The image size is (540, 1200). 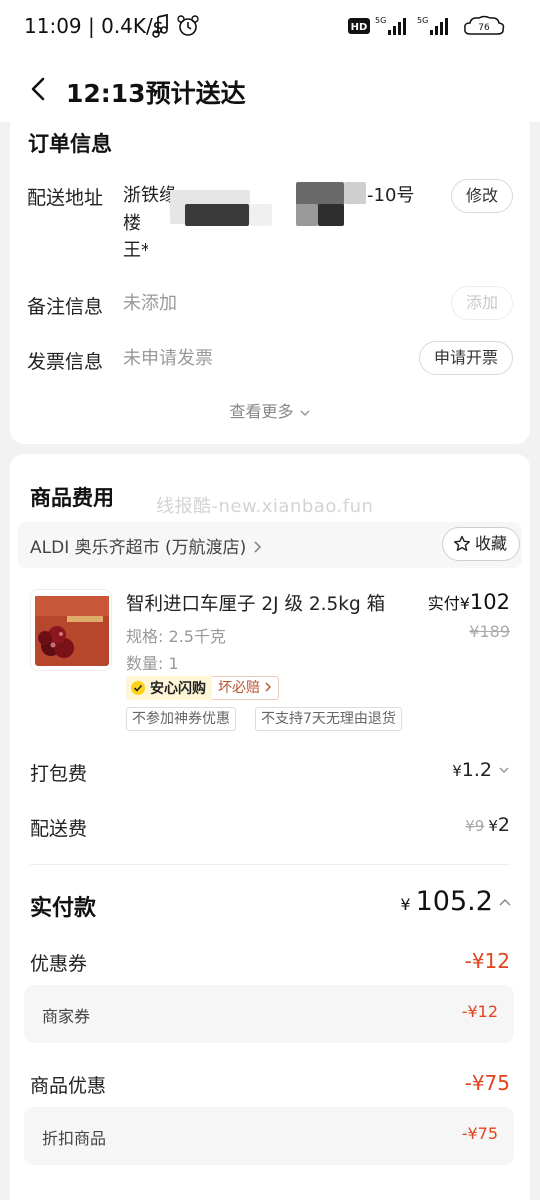 What do you see at coordinates (168, 358) in the screenshot?
I see `invoice-value: 未申请发票` at bounding box center [168, 358].